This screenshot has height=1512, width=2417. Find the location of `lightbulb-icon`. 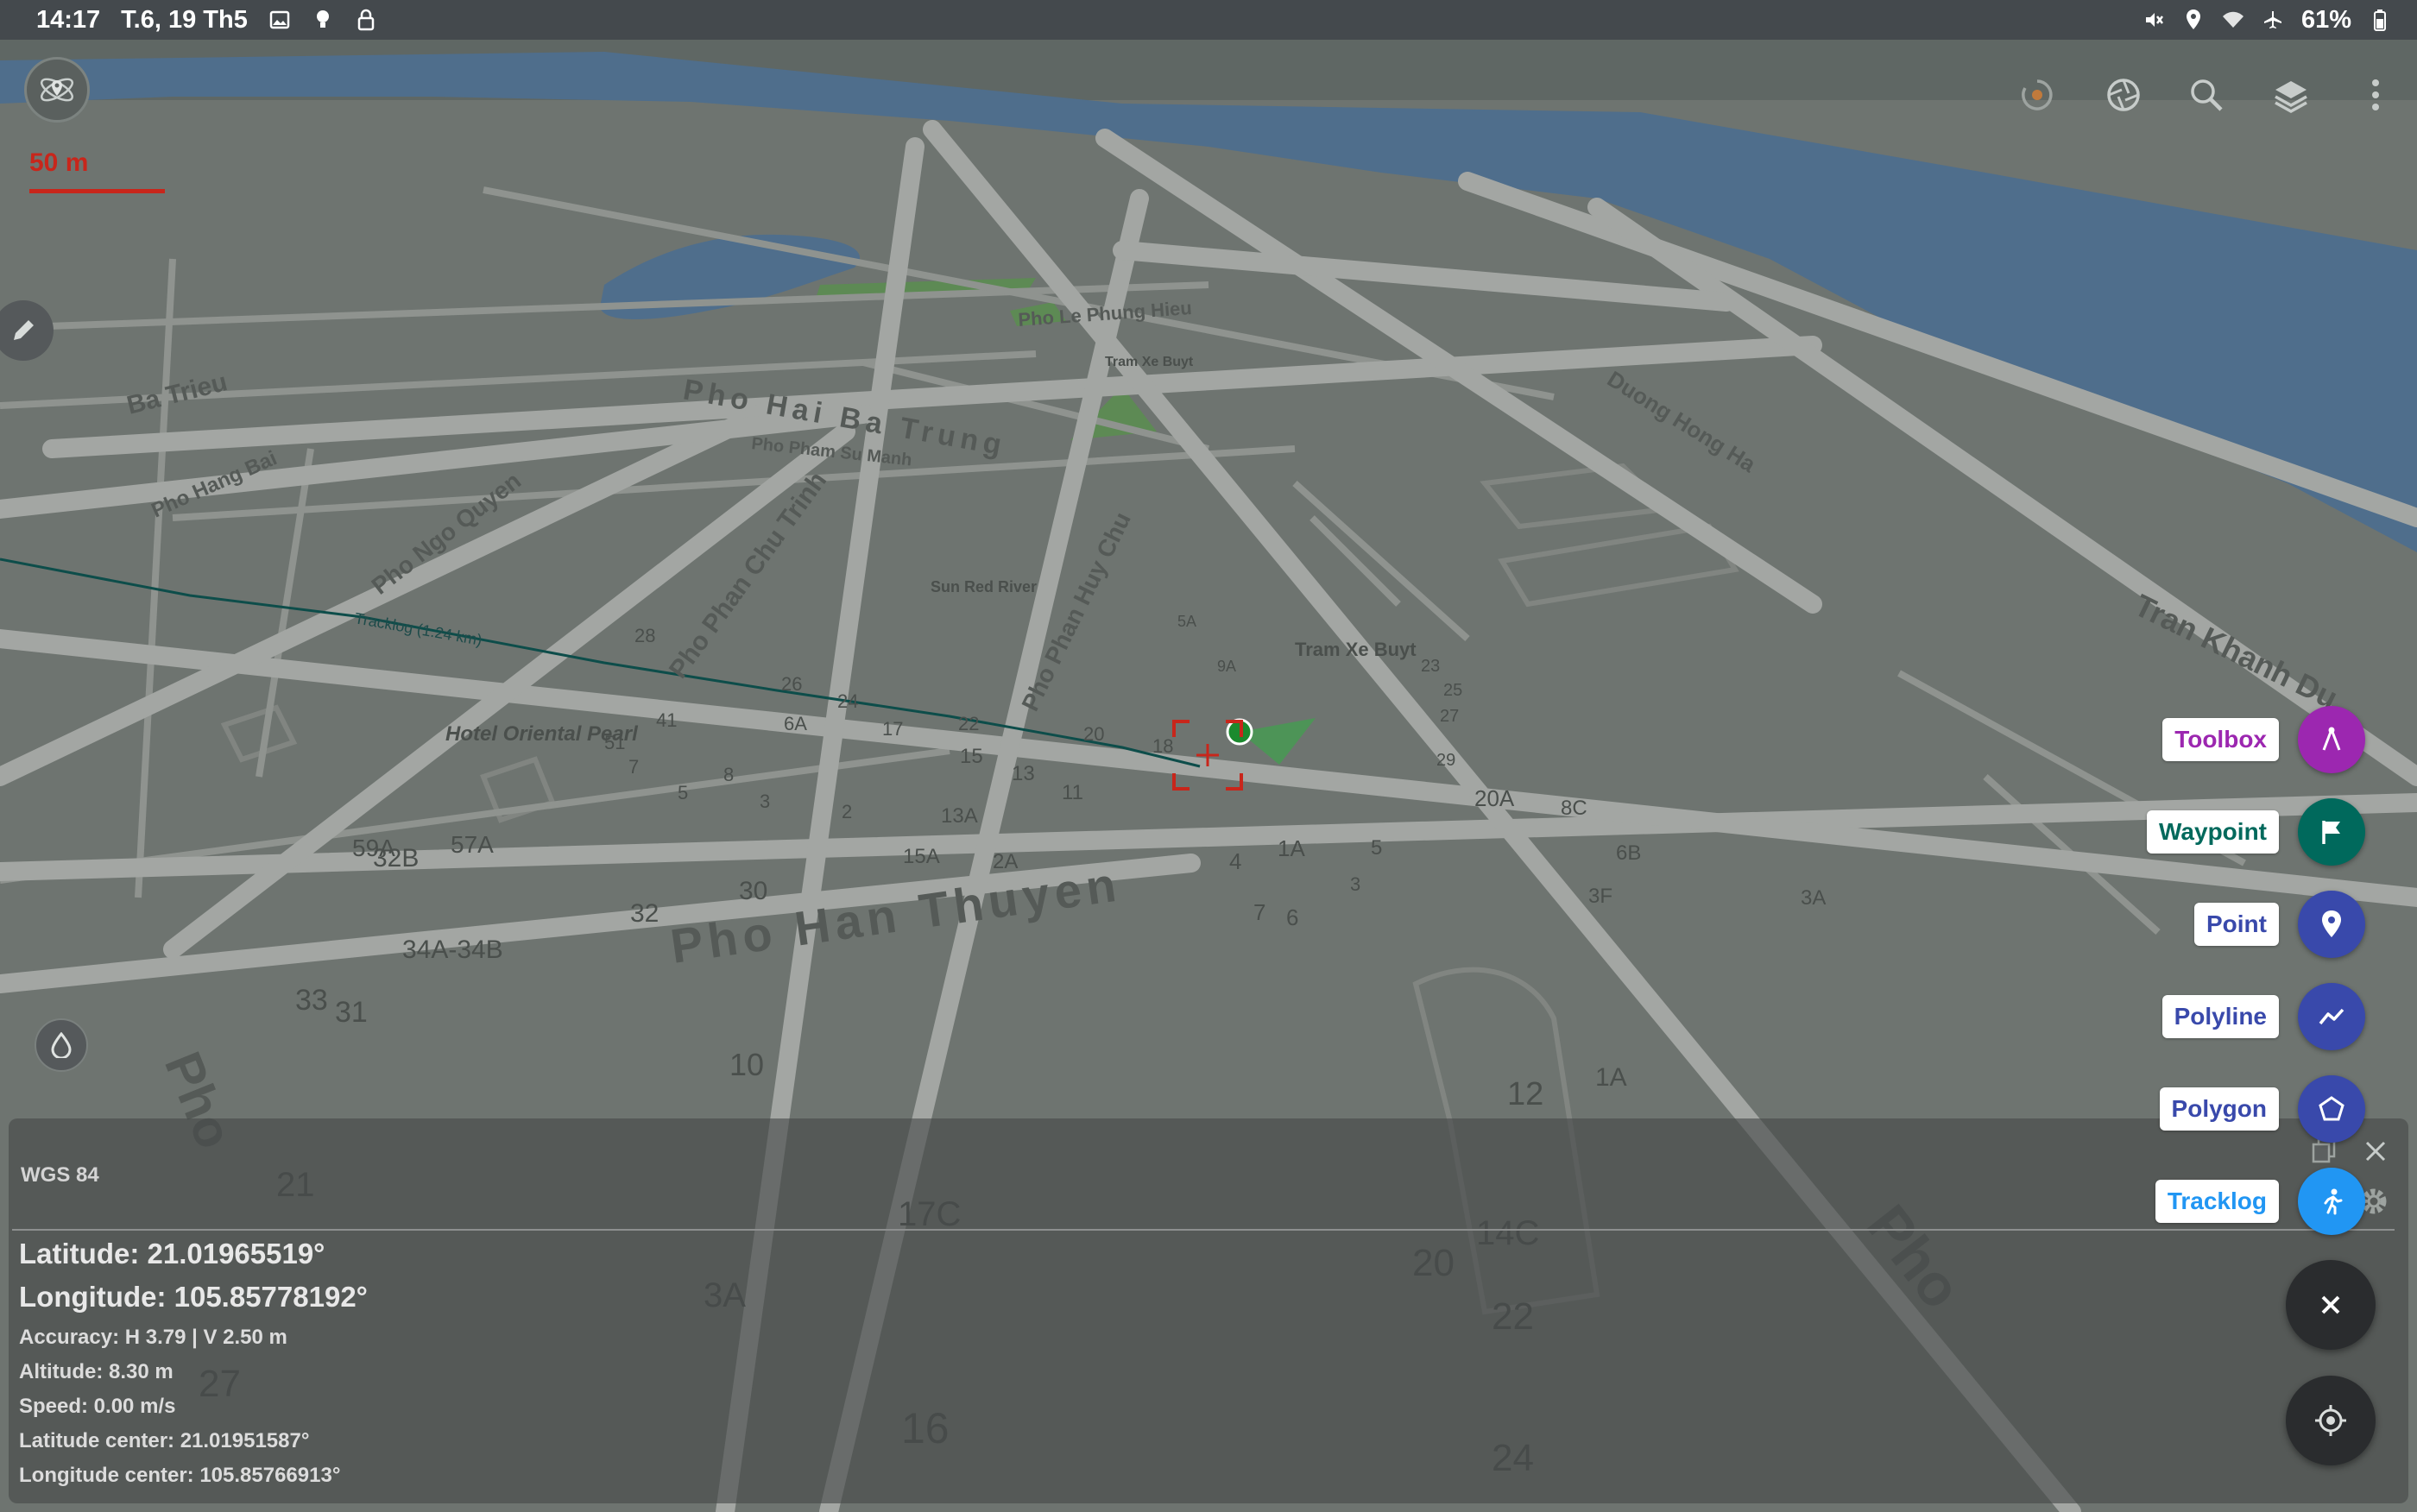

lightbulb-icon is located at coordinates (323, 20).